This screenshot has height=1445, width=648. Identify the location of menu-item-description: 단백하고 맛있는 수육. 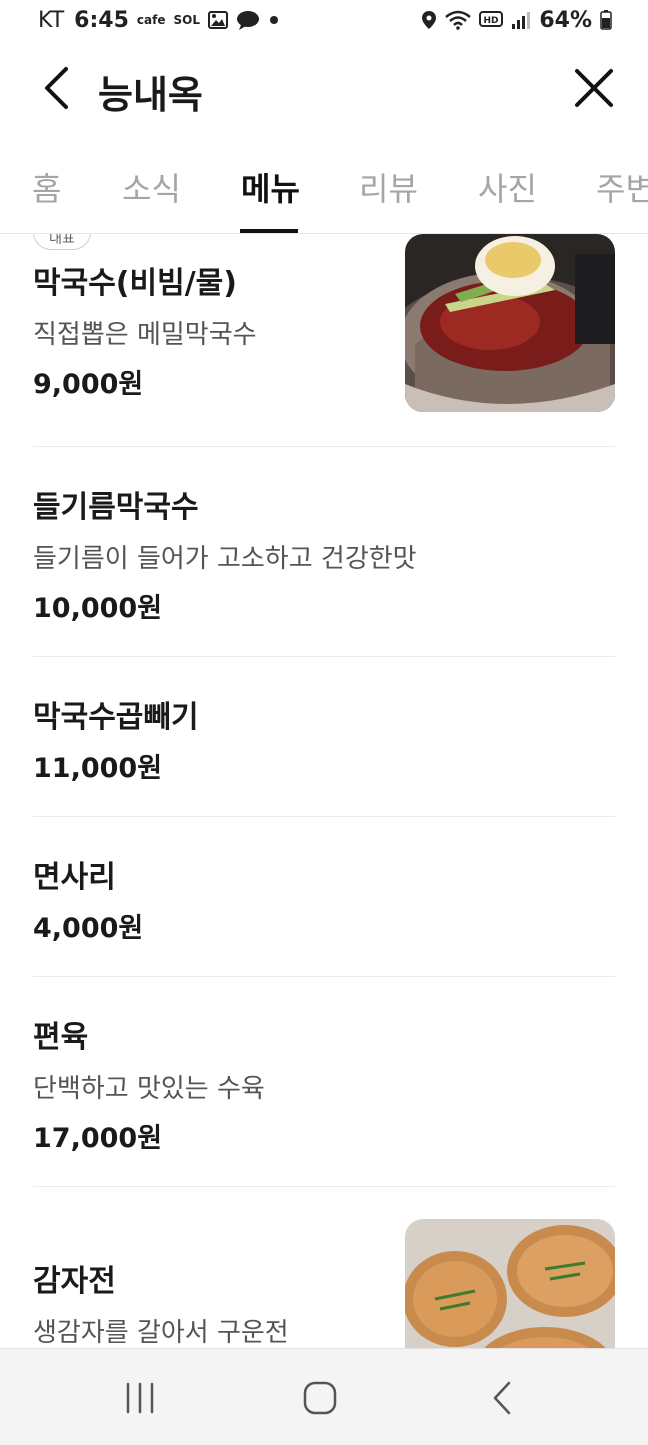
(149, 1089).